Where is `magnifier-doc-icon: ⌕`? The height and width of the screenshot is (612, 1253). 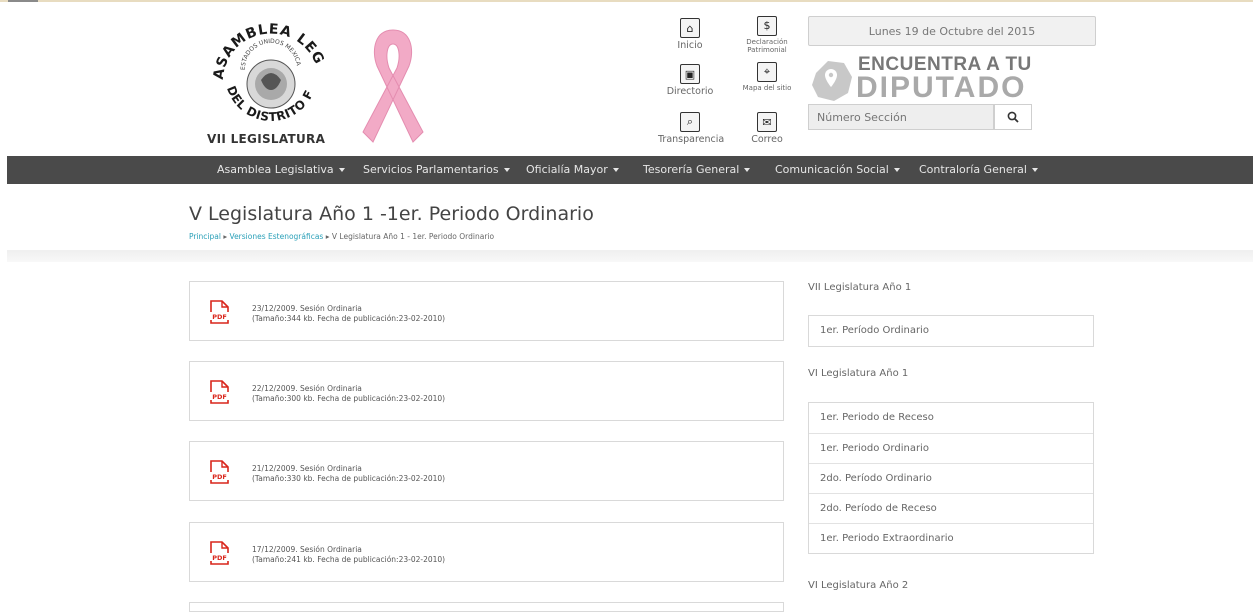
magnifier-doc-icon: ⌕ is located at coordinates (690, 122).